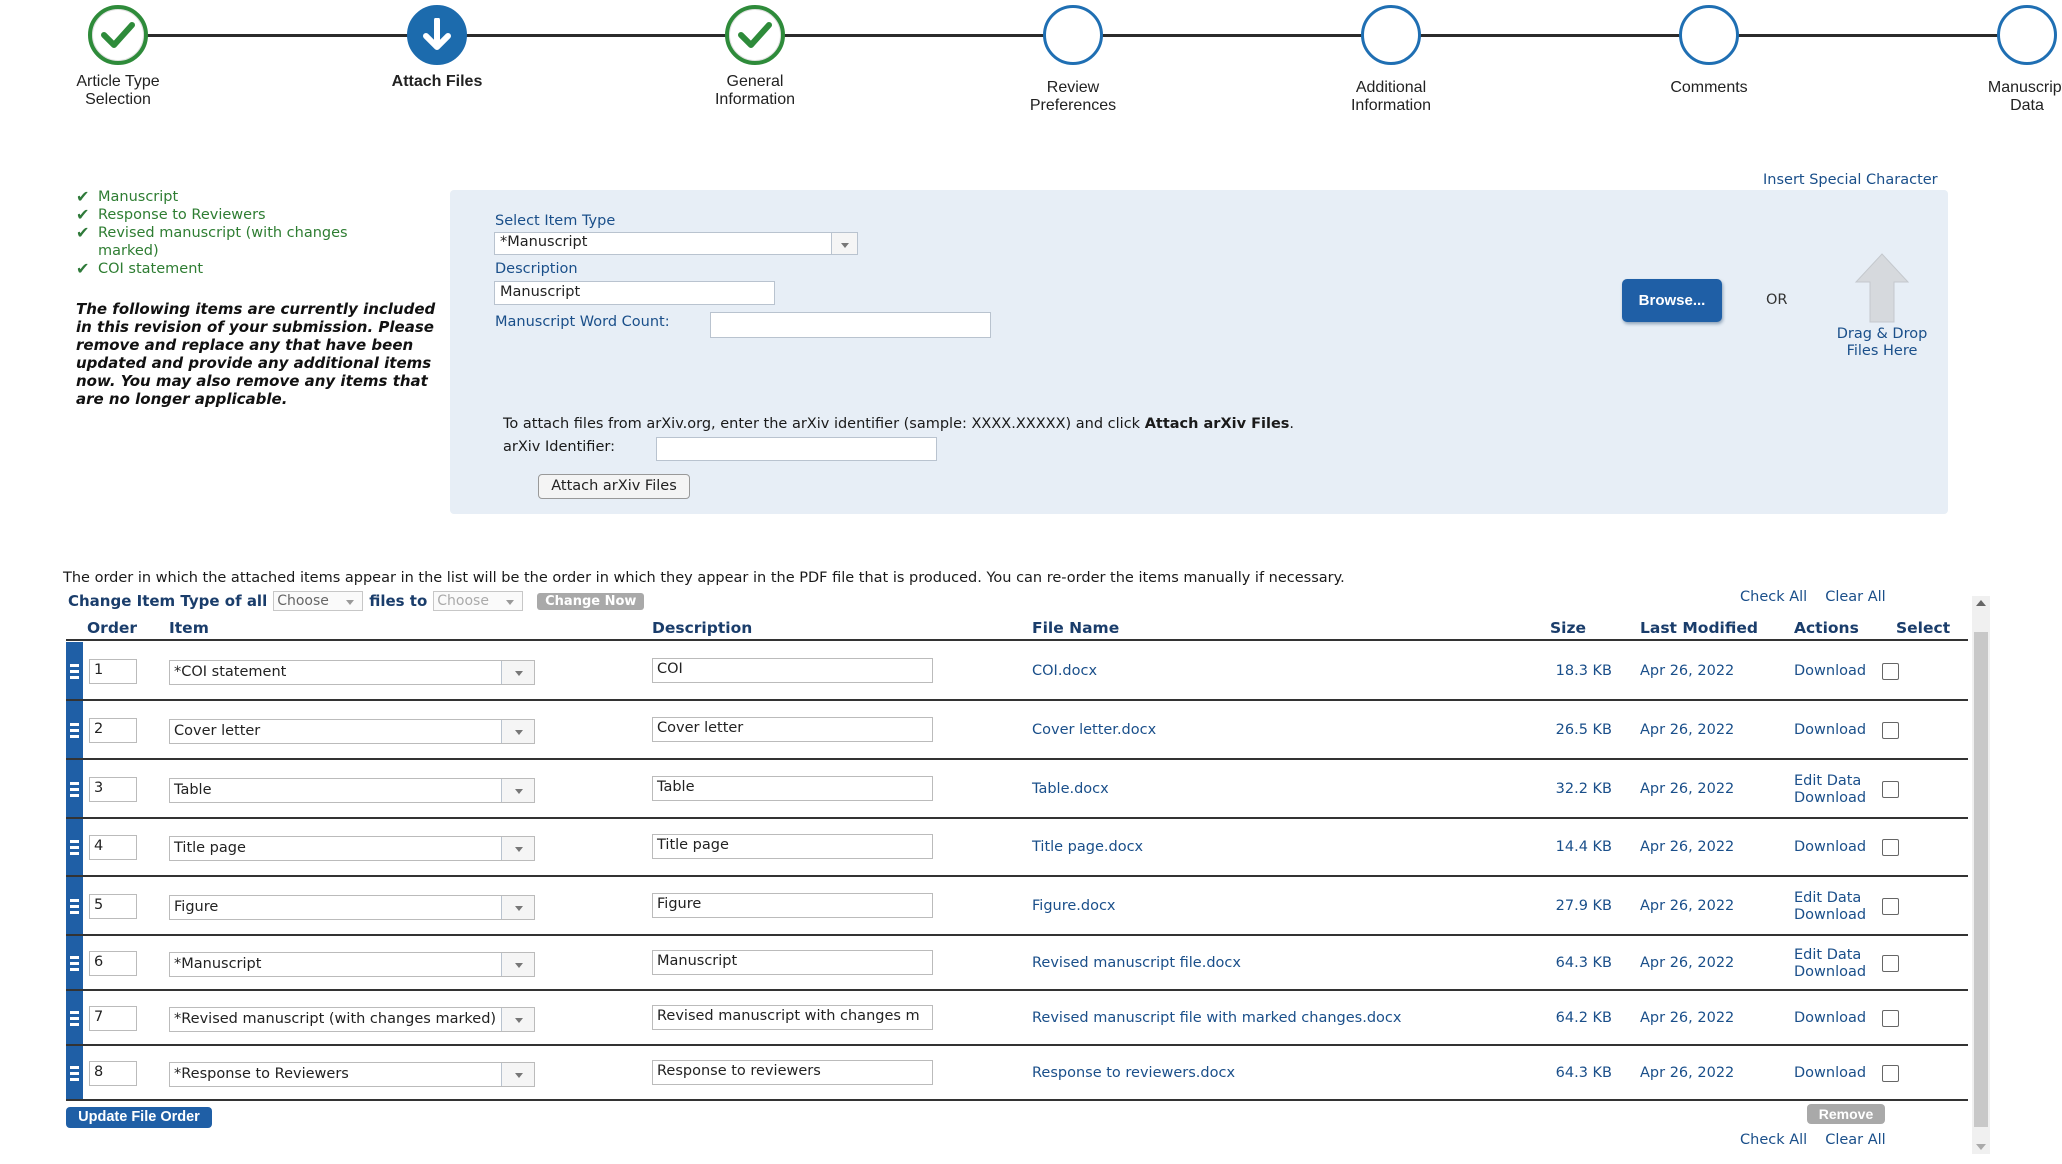  What do you see at coordinates (352, 907) in the screenshot?
I see `item-type-select: Figure` at bounding box center [352, 907].